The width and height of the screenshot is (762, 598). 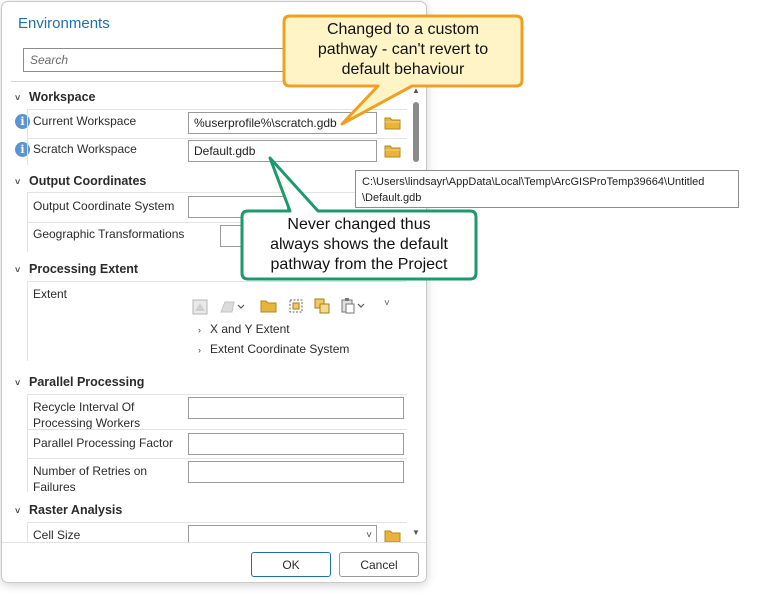 I want to click on green-callout-line2: always shows the default, so click(x=359, y=244).